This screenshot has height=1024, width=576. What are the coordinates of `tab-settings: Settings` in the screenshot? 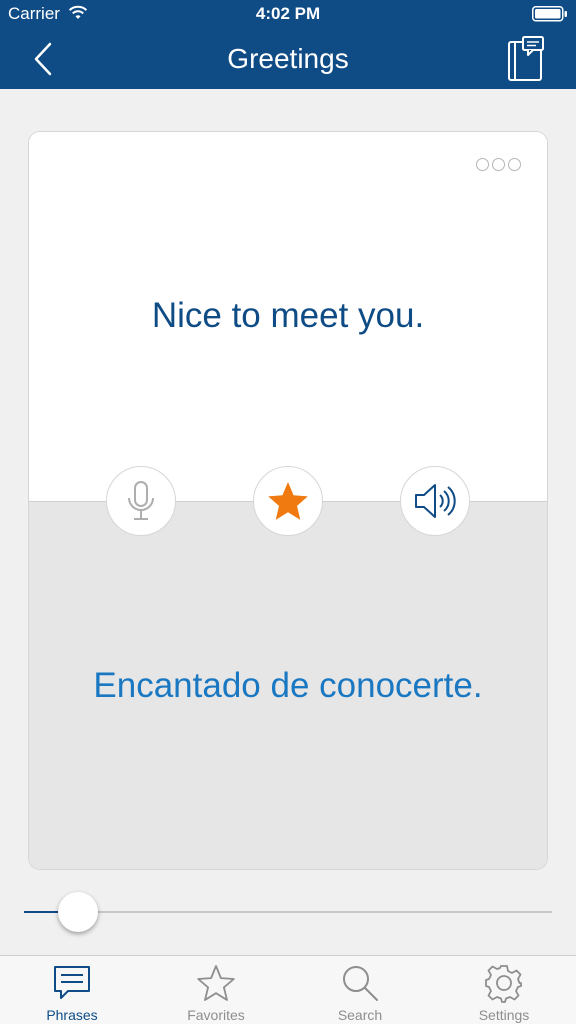 It's located at (504, 990).